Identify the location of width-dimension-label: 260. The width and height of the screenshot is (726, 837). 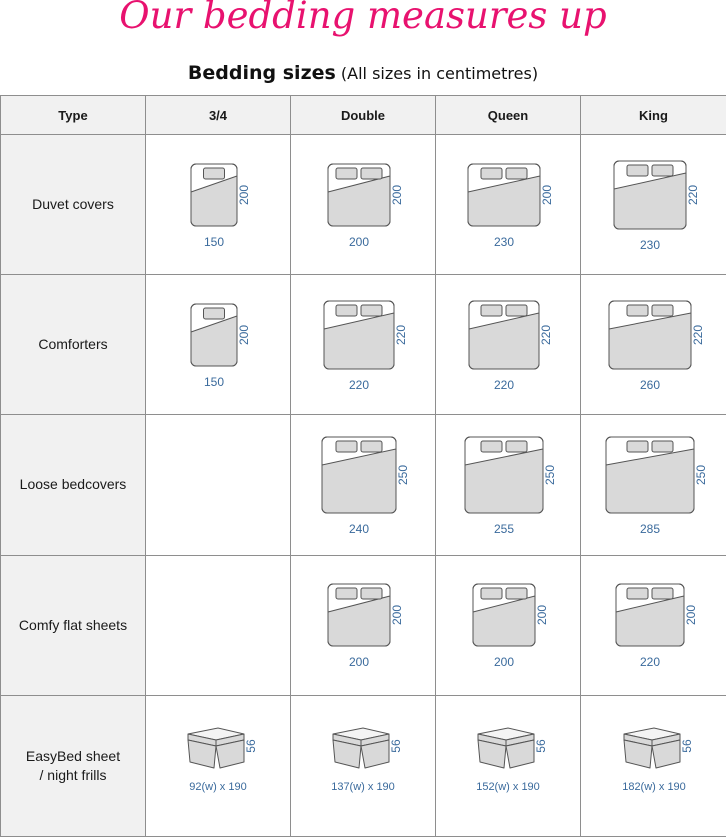
(649, 385).